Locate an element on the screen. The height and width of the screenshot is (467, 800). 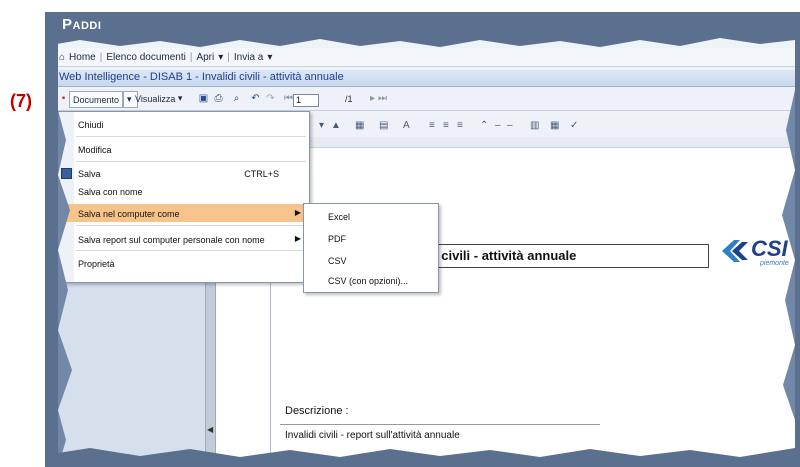
step-number: (7) is located at coordinates (21, 101).